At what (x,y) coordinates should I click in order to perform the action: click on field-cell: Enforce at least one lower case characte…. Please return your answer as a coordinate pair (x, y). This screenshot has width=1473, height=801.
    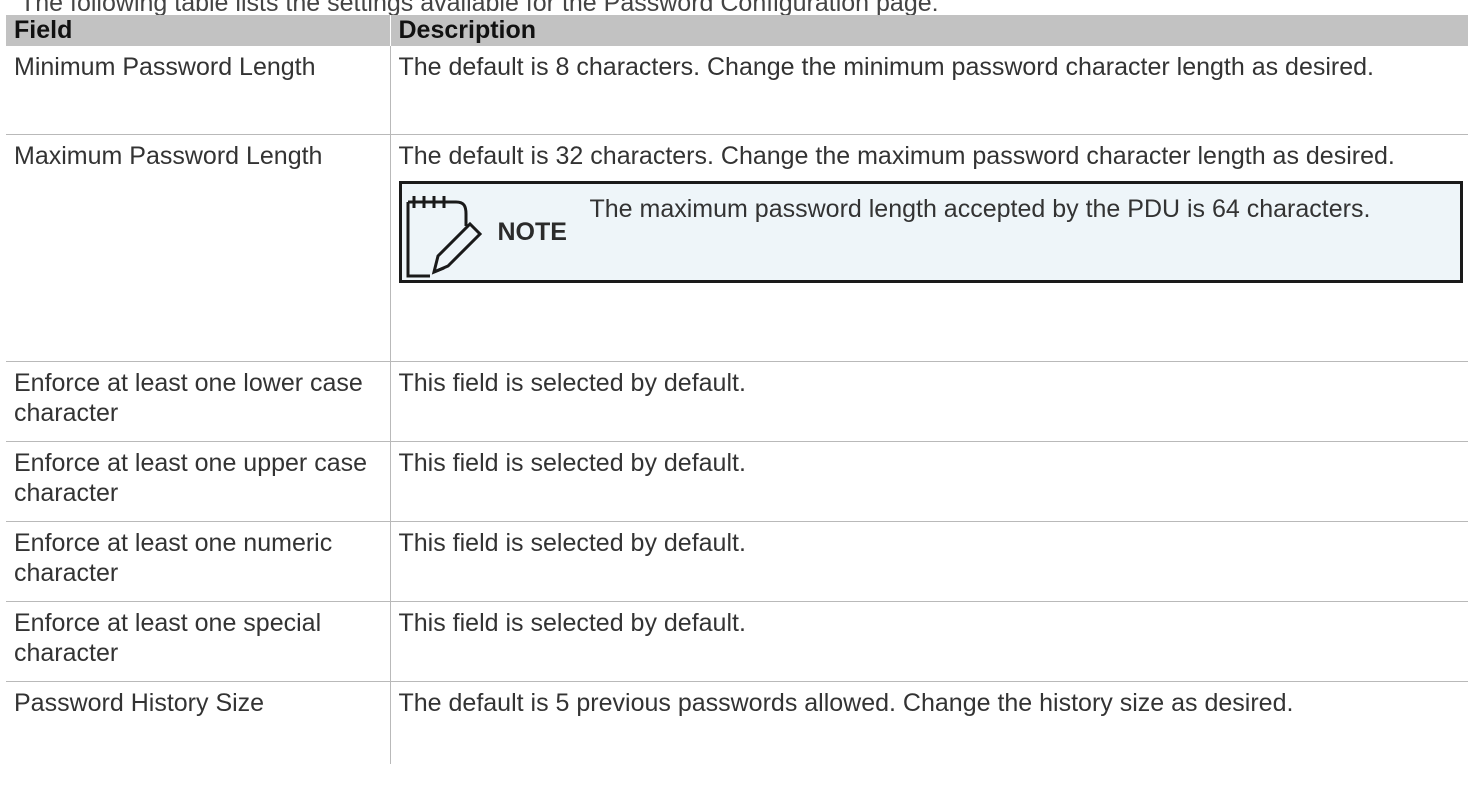
    Looking at the image, I should click on (198, 401).